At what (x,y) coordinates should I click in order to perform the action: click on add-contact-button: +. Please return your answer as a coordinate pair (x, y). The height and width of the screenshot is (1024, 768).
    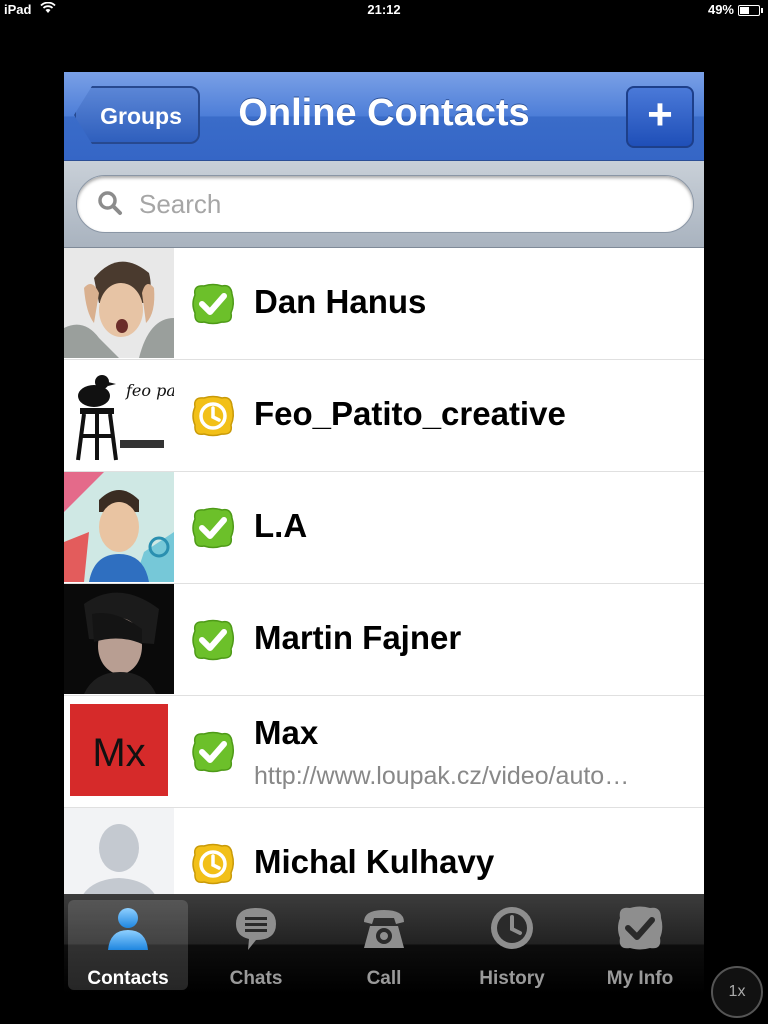
    Looking at the image, I should click on (660, 117).